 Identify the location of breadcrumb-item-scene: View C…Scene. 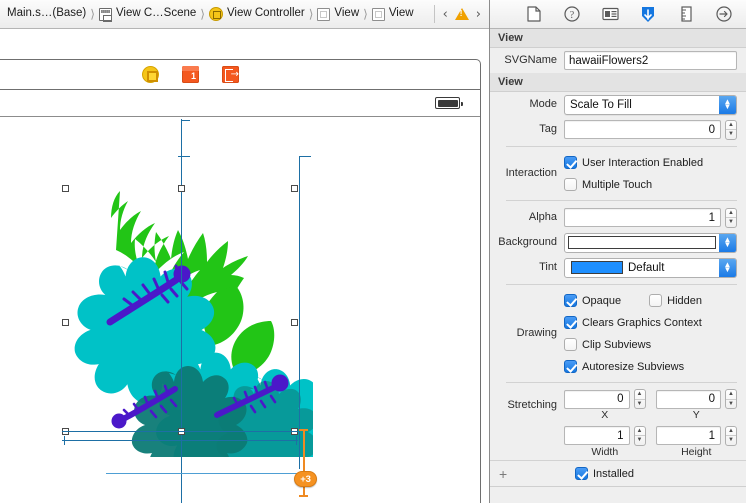
(147, 14).